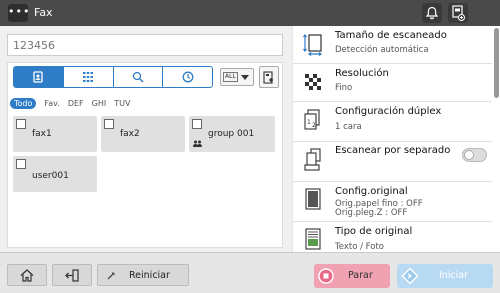 The image size is (500, 293). I want to click on search-icon, so click(138, 77).